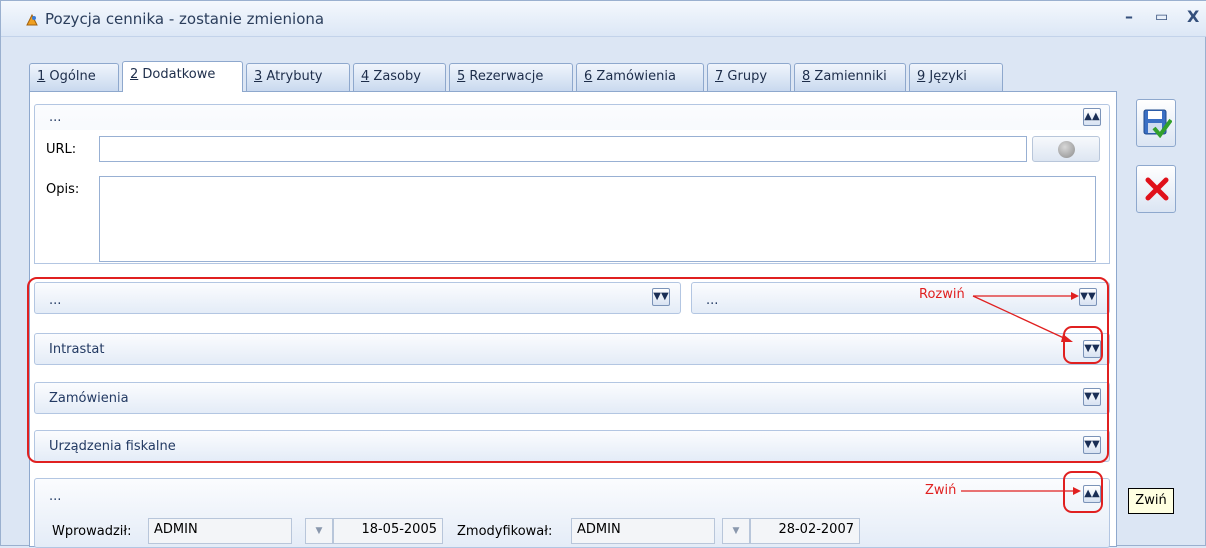 The image size is (1206, 548). I want to click on tab-label: Atrybuty, so click(292, 76).